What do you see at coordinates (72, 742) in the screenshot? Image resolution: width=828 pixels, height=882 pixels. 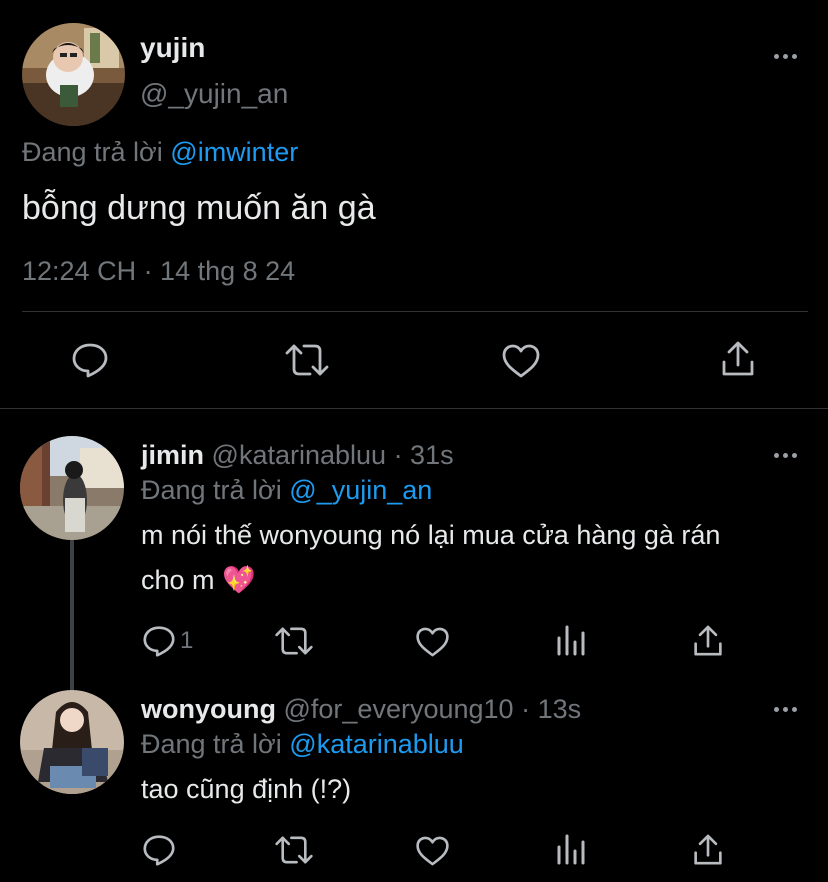 I see `avatar-wonyoung` at bounding box center [72, 742].